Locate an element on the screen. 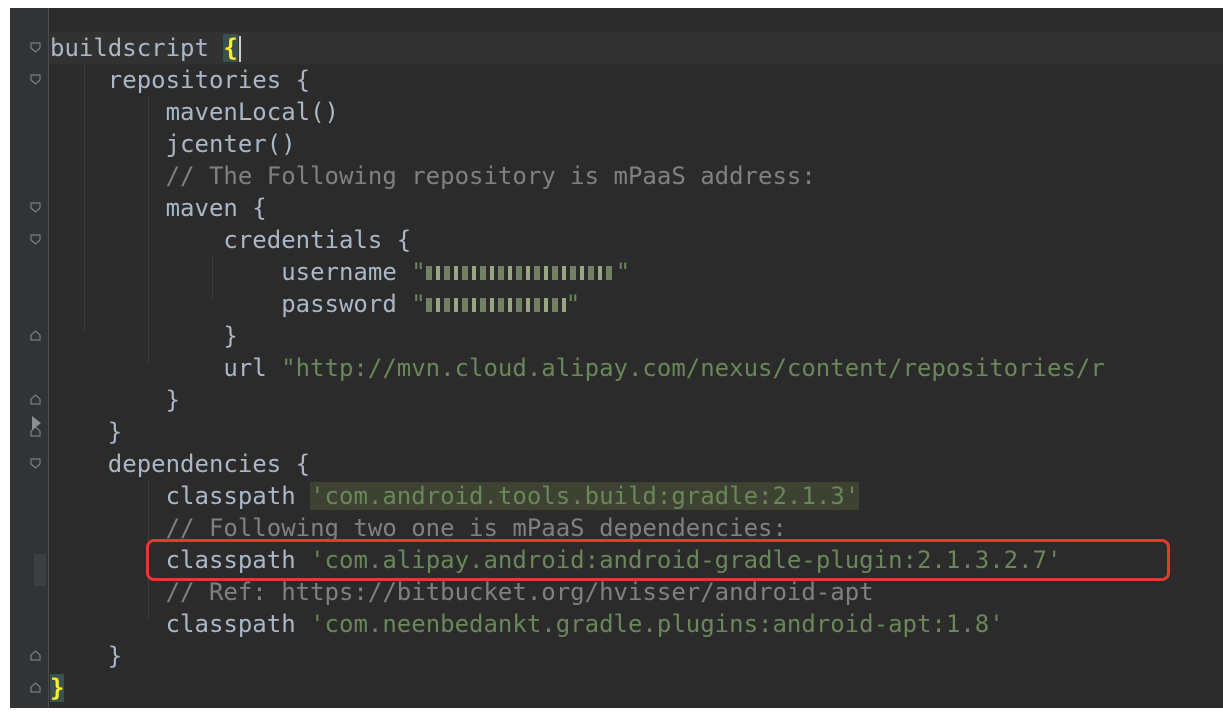  code-token: mavenLocal() is located at coordinates (194, 112).